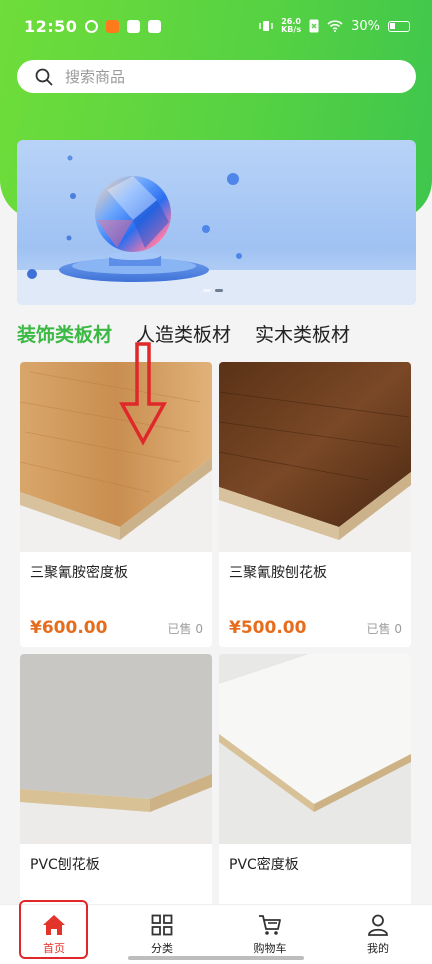 This screenshot has width=432, height=964. What do you see at coordinates (95, 77) in the screenshot?
I see `search-placeholder: 搜索商品` at bounding box center [95, 77].